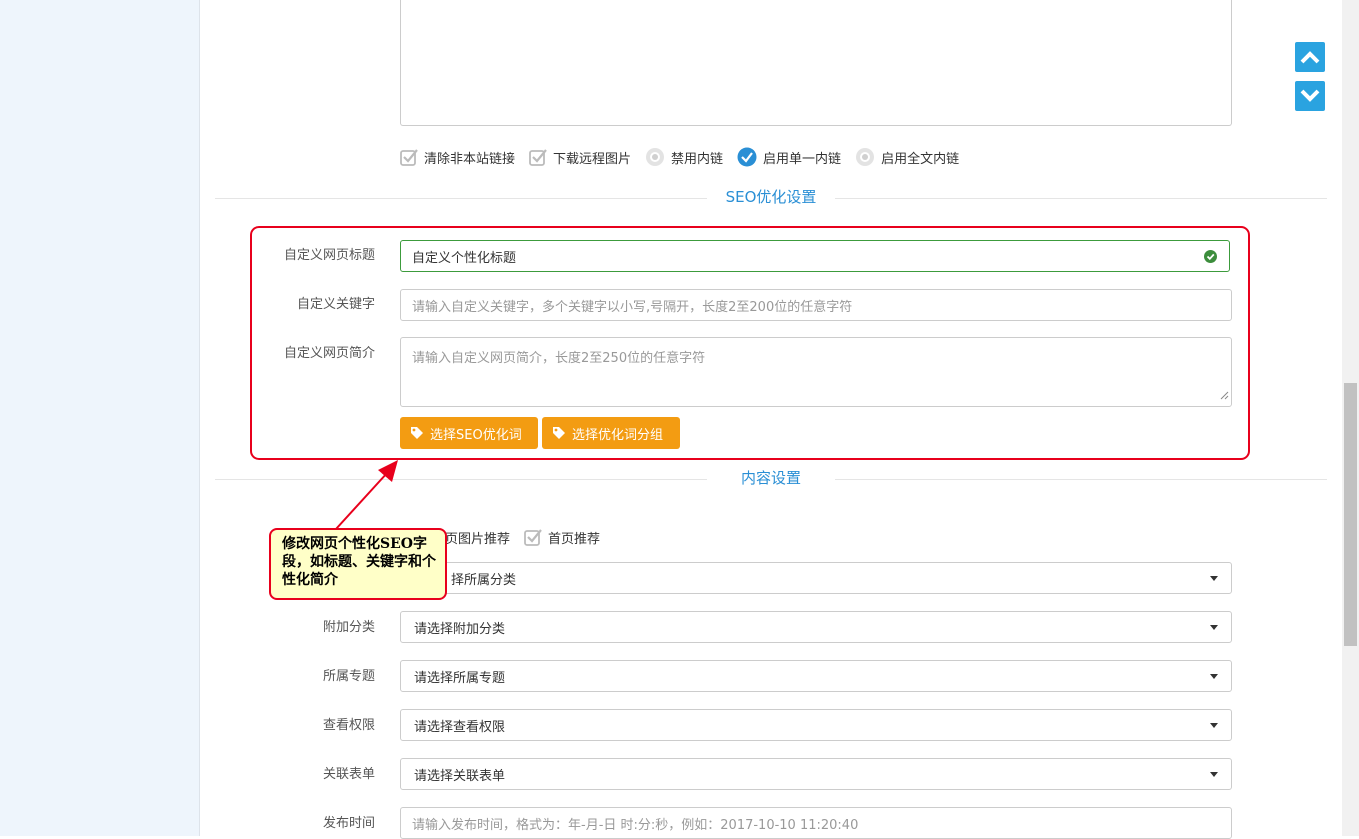 This screenshot has width=1359, height=839. What do you see at coordinates (329, 255) in the screenshot?
I see `page-title-label: 自定义网页标题` at bounding box center [329, 255].